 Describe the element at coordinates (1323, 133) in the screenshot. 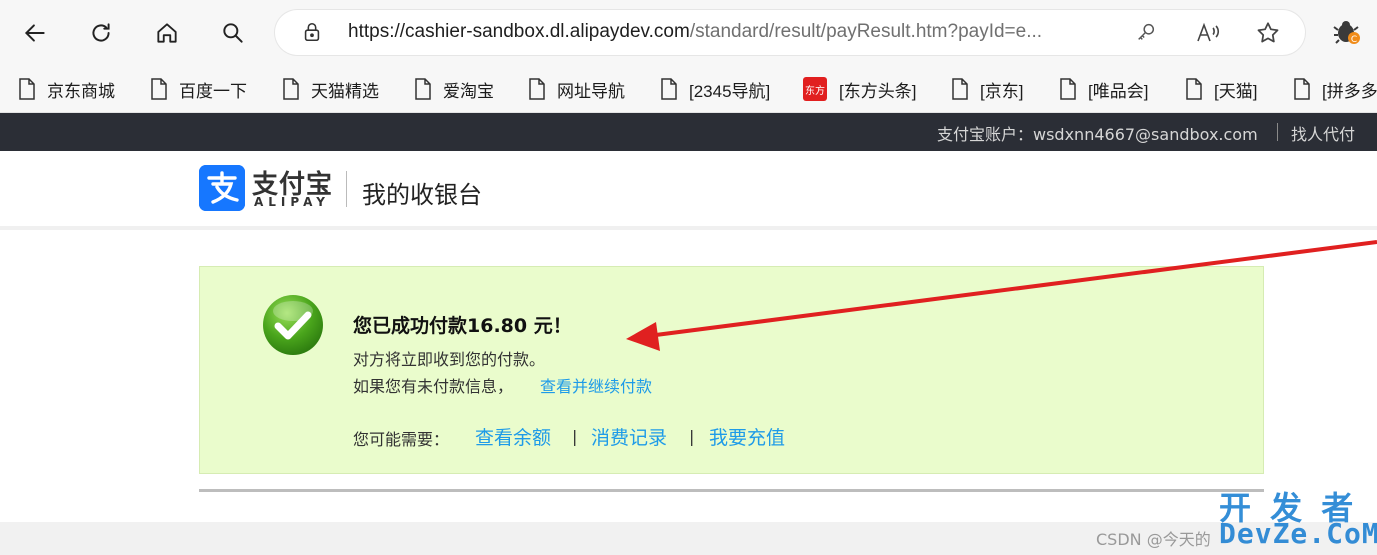

I see `pay-for-me-link: 找人代付` at that location.